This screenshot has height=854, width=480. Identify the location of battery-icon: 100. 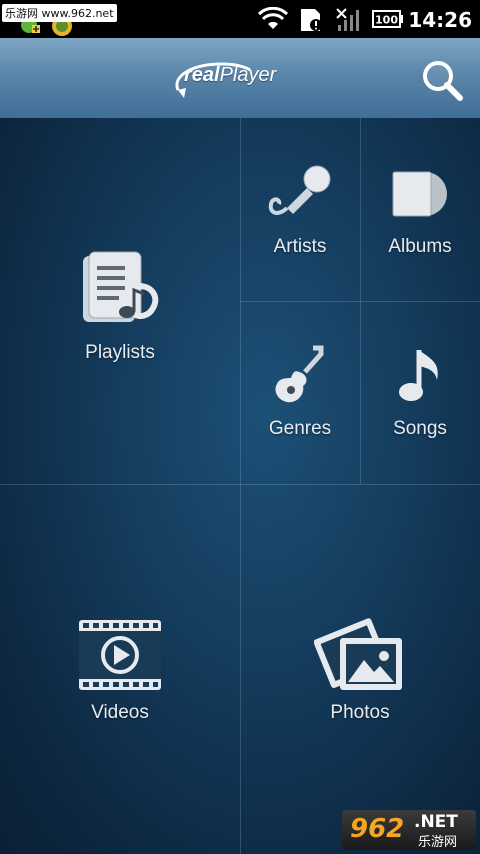
(387, 19).